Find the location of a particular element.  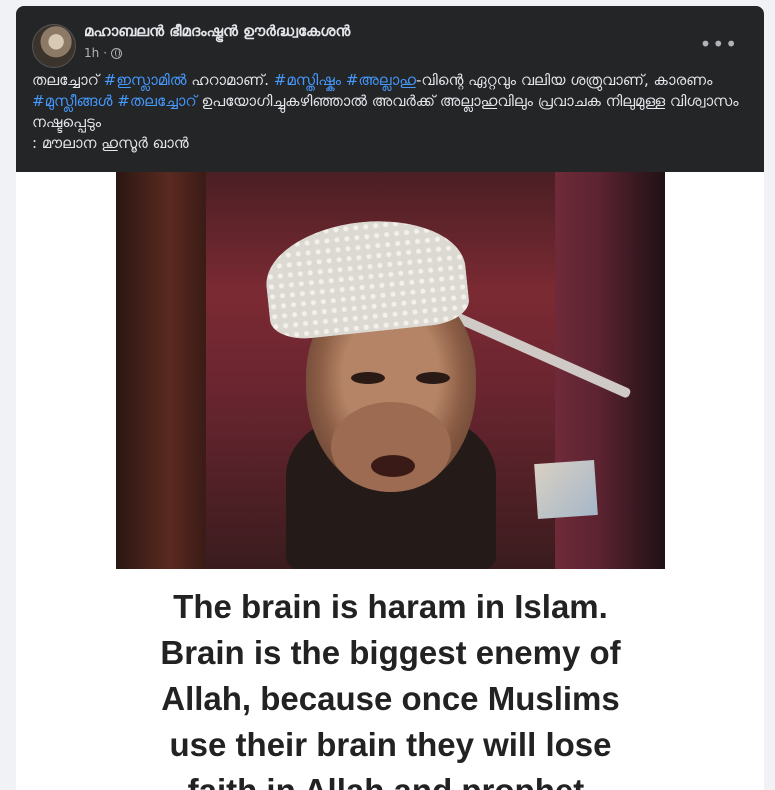

post-header: മഹാബലൻ ഭീമദംഷ്ട്രൻ ഊർദ്ധ്വകേശൻ 1h · ••• is located at coordinates (390, 43).